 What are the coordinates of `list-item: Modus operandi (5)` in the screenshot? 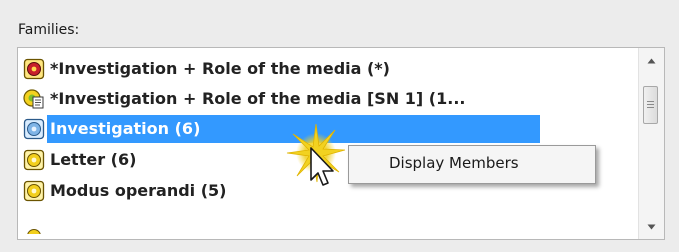 It's located at (124, 191).